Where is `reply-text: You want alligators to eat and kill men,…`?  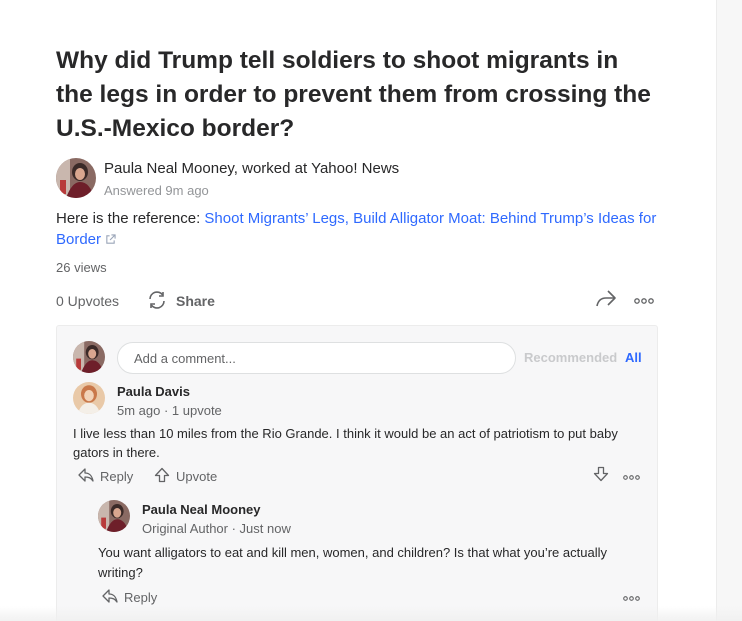
reply-text: You want alligators to eat and kill men,… is located at coordinates (352, 562).